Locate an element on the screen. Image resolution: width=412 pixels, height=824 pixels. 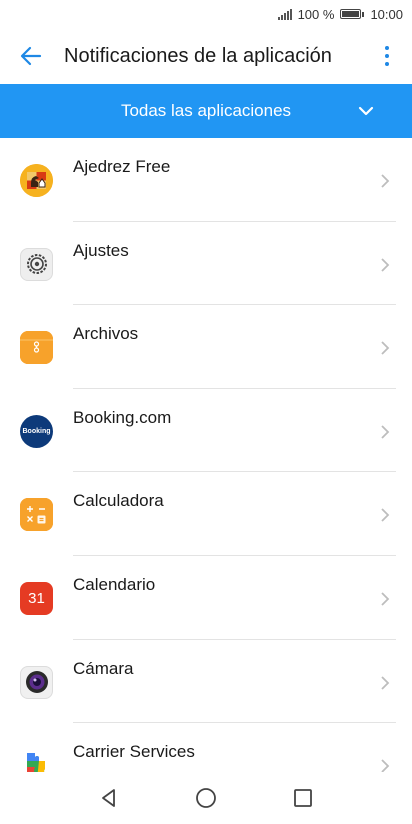
nav-recents-button is located at coordinates (303, 798).